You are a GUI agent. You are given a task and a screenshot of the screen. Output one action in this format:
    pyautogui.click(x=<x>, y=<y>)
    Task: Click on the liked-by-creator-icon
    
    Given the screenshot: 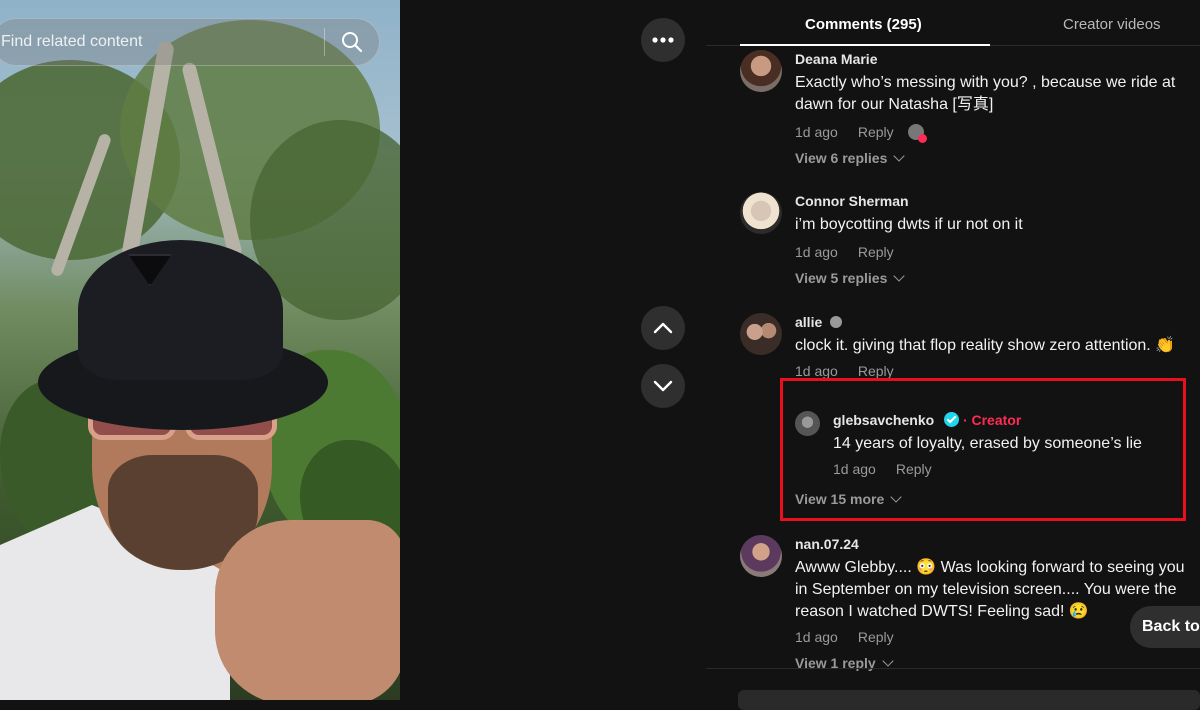 What is the action you would take?
    pyautogui.click(x=917, y=133)
    